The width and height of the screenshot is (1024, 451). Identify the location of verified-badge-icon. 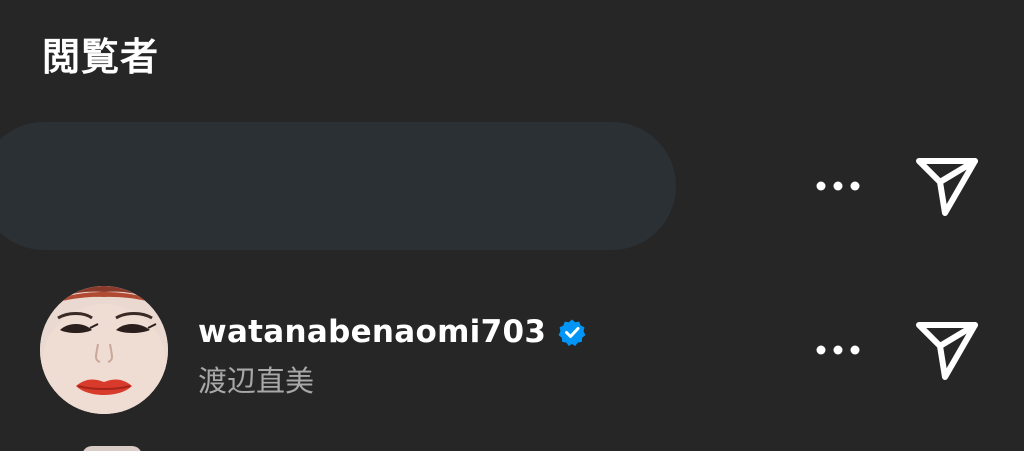
(572, 332).